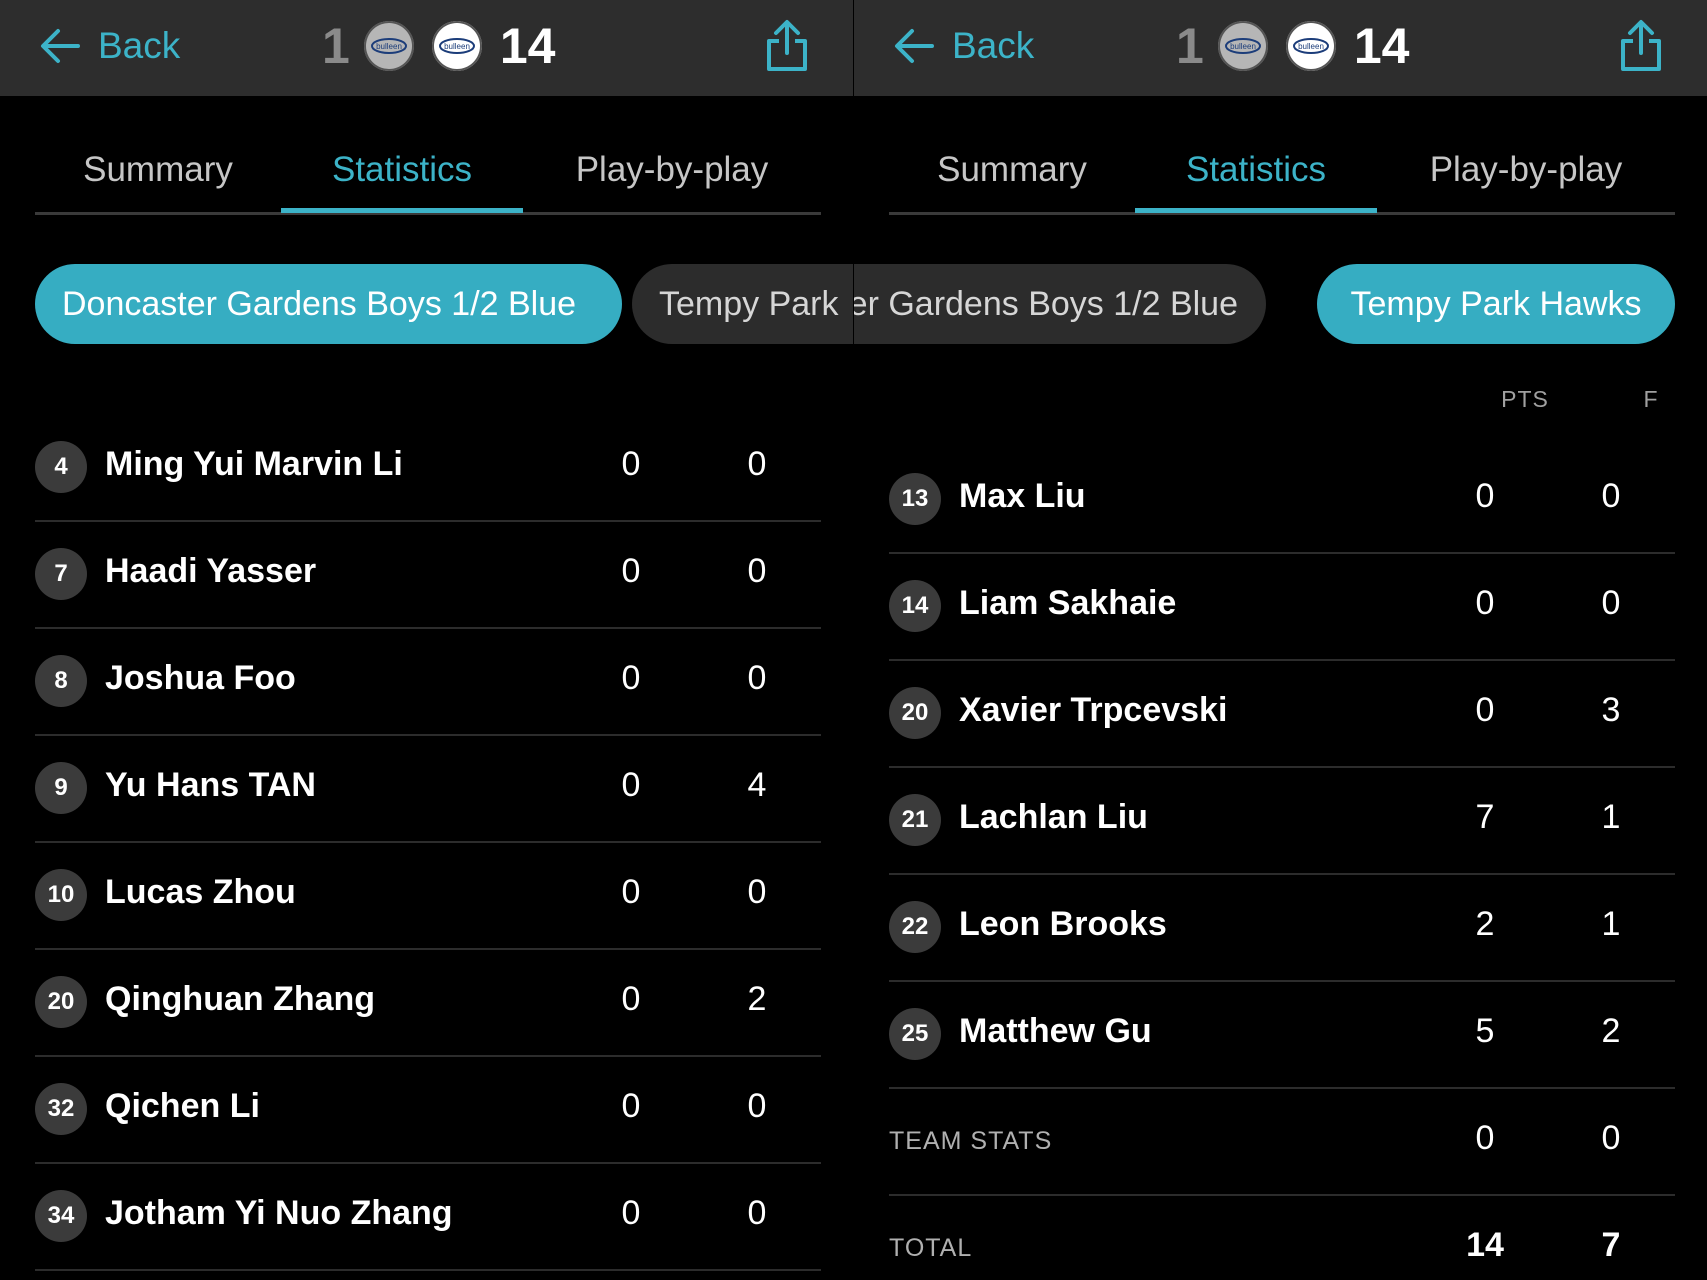 The width and height of the screenshot is (1707, 1280). What do you see at coordinates (1485, 1245) in the screenshot?
I see `total-pts: 14` at bounding box center [1485, 1245].